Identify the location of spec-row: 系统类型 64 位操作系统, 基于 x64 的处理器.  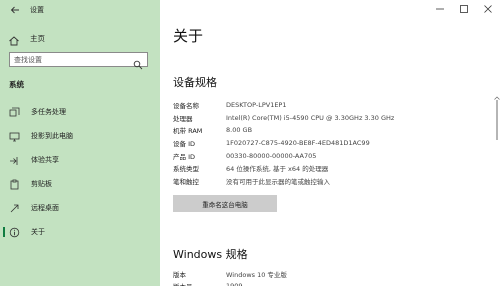
(283, 168).